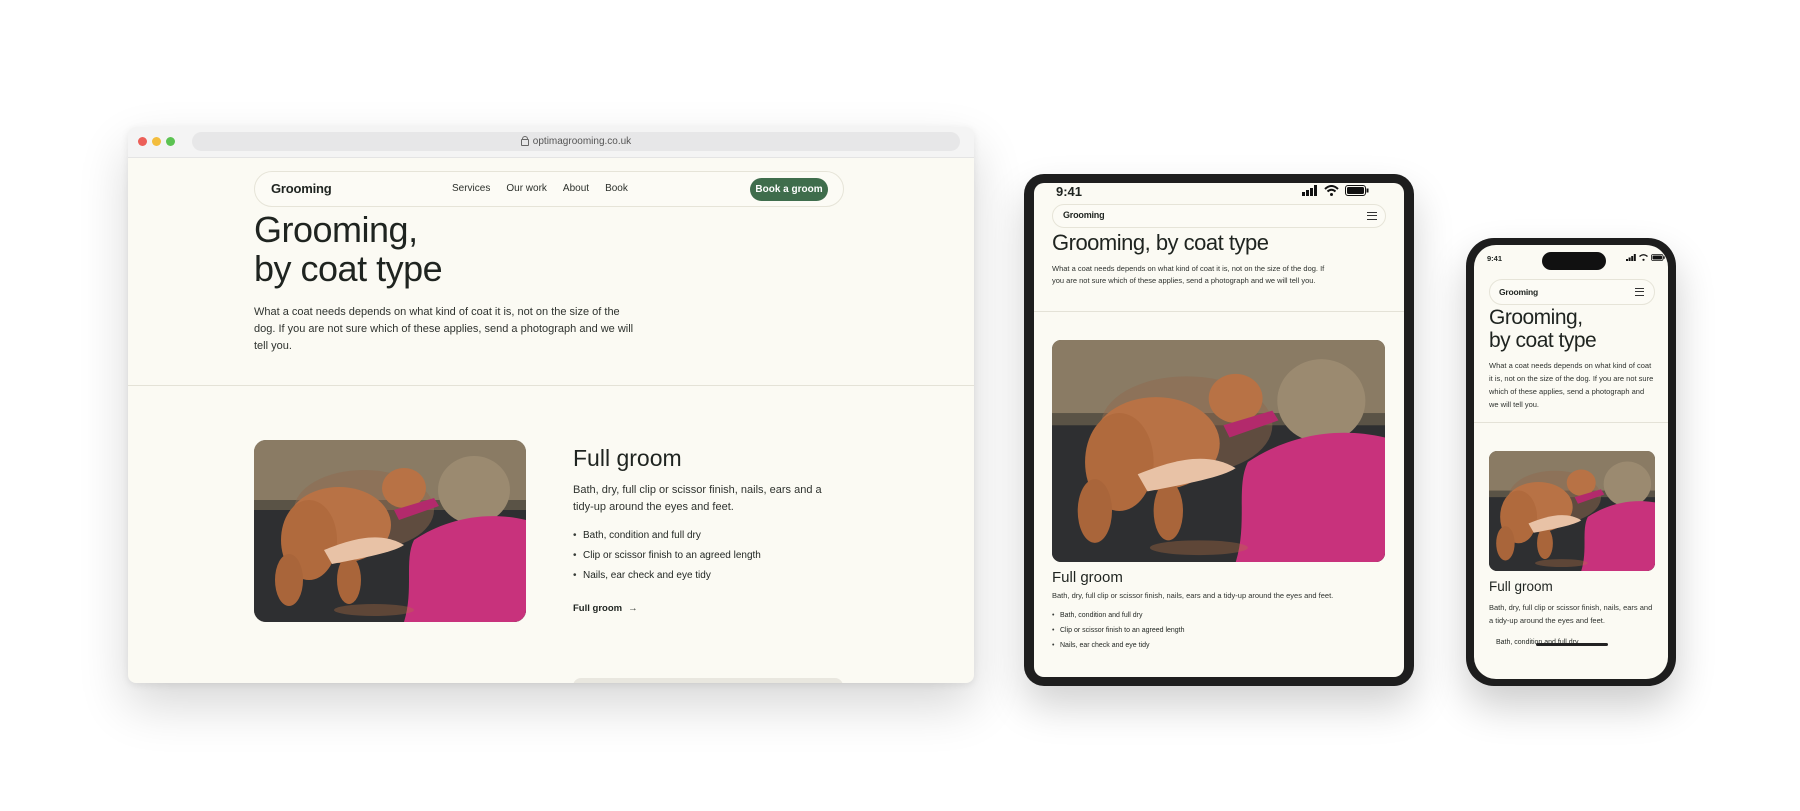 This screenshot has width=1800, height=811. What do you see at coordinates (1572, 644) in the screenshot?
I see `home-indicator` at bounding box center [1572, 644].